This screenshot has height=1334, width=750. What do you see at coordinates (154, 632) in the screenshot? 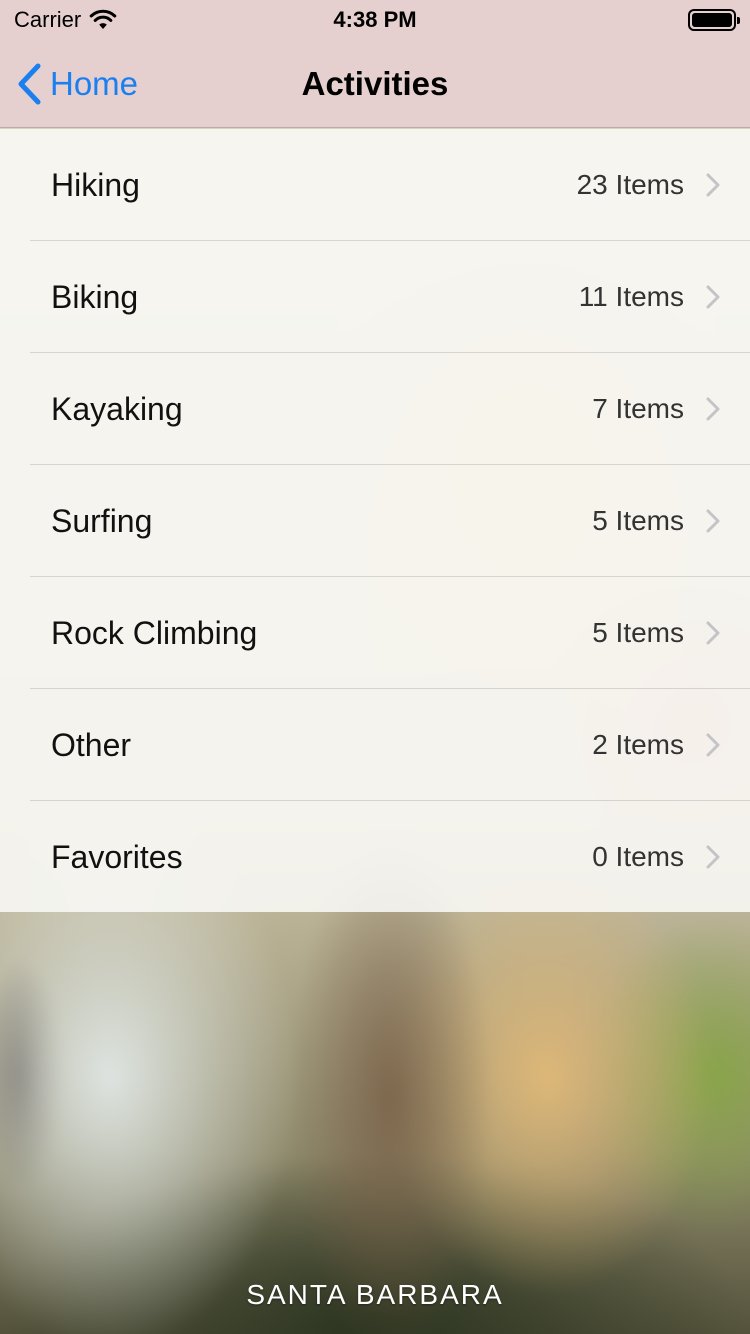
I see `list-item-title: Rock Climbing` at bounding box center [154, 632].